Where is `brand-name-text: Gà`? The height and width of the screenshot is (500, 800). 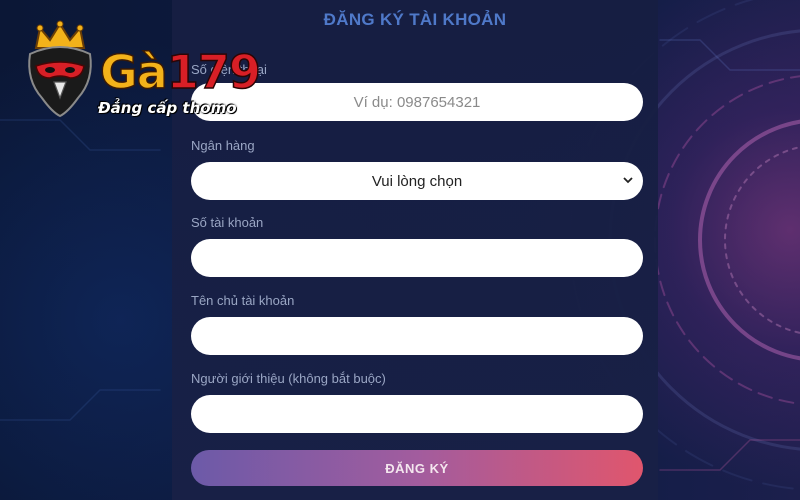 brand-name-text: Gà is located at coordinates (133, 72).